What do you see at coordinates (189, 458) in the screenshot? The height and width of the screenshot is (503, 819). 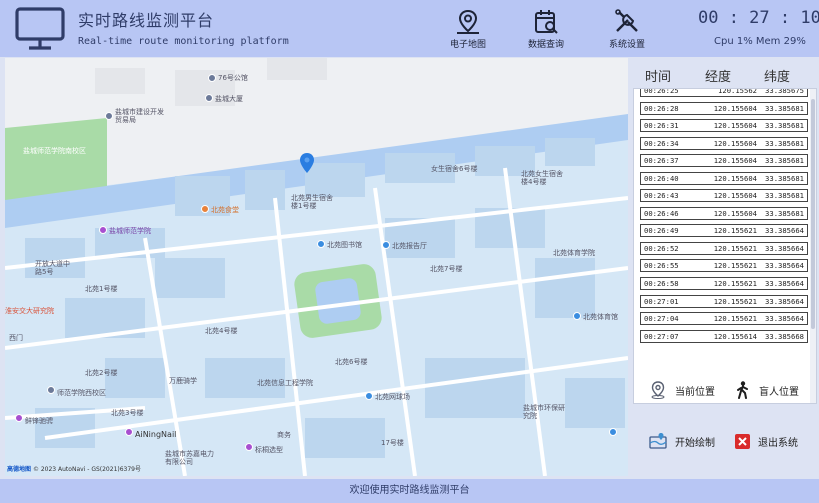 I see `map-label: 盐城市苏嘉电力有限公司` at bounding box center [189, 458].